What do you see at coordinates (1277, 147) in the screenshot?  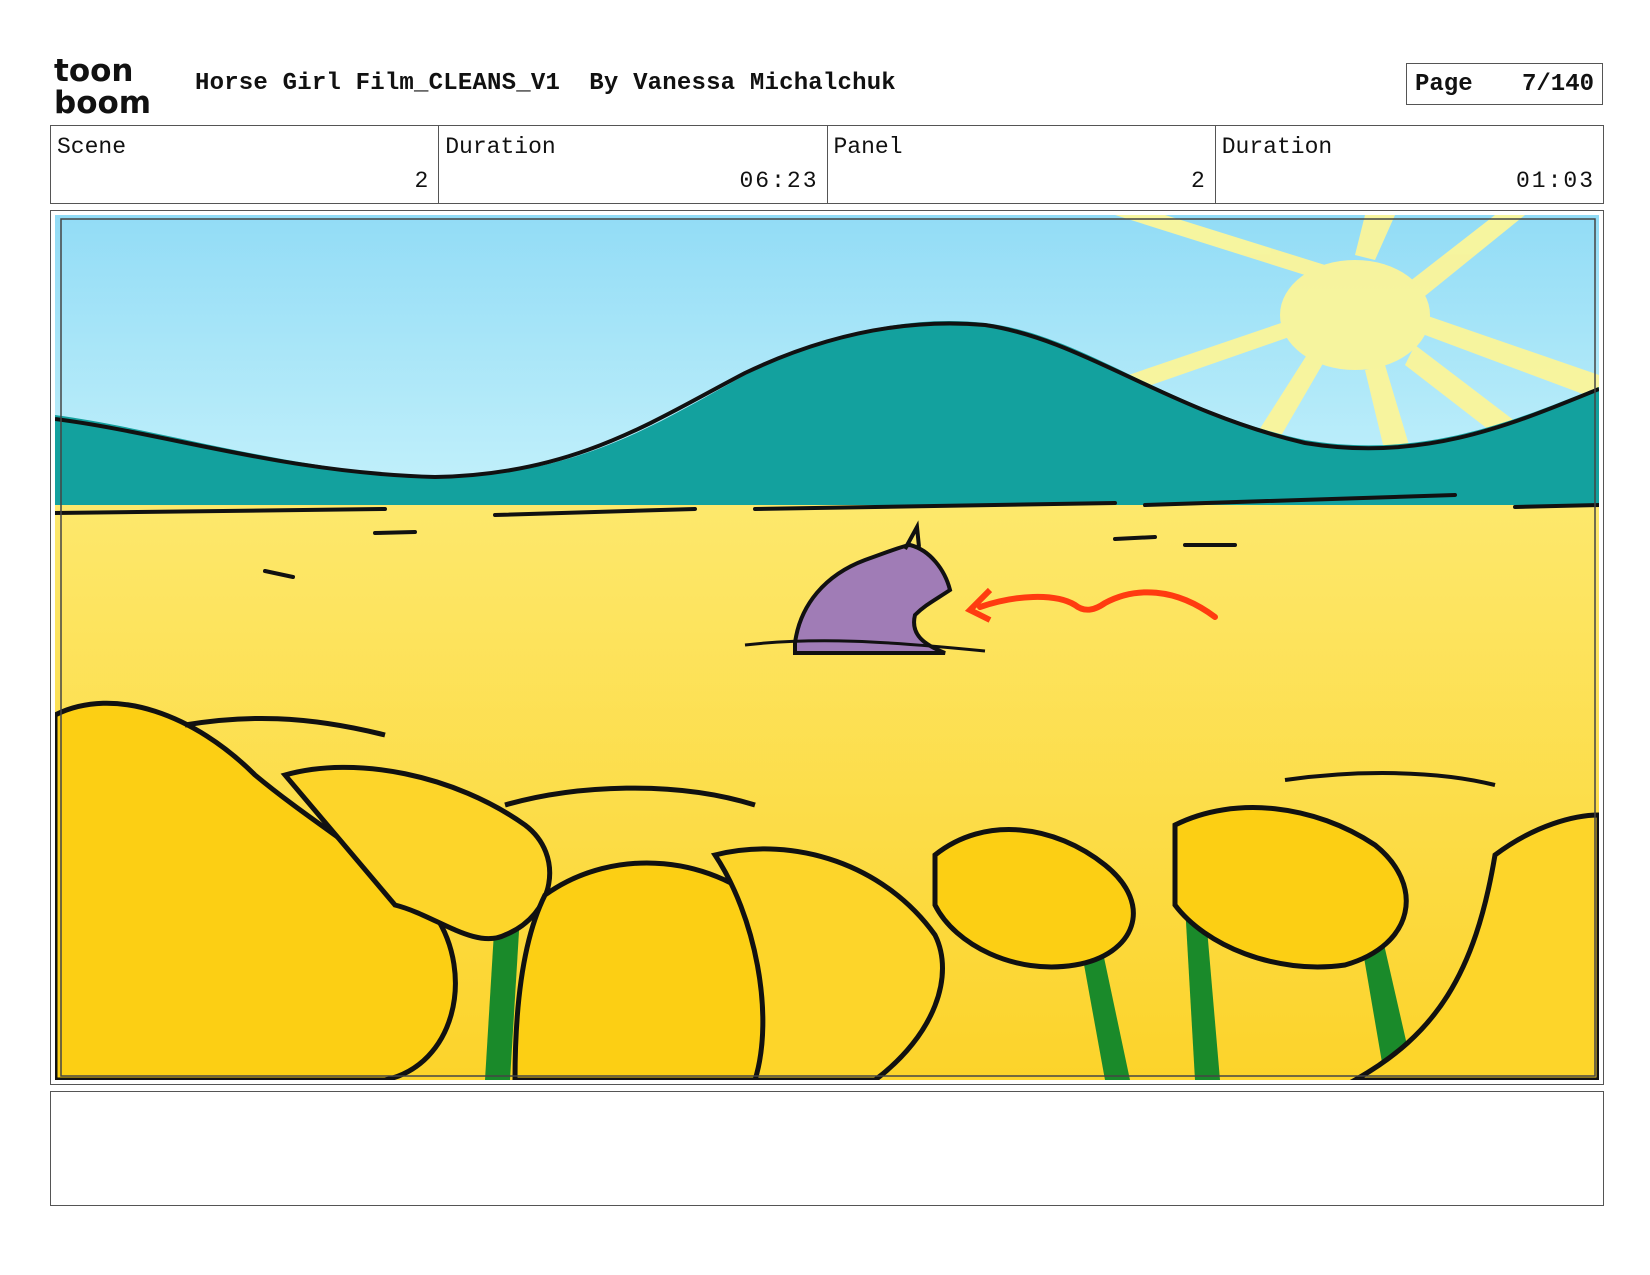 I see `panel-duration-label: Duration` at bounding box center [1277, 147].